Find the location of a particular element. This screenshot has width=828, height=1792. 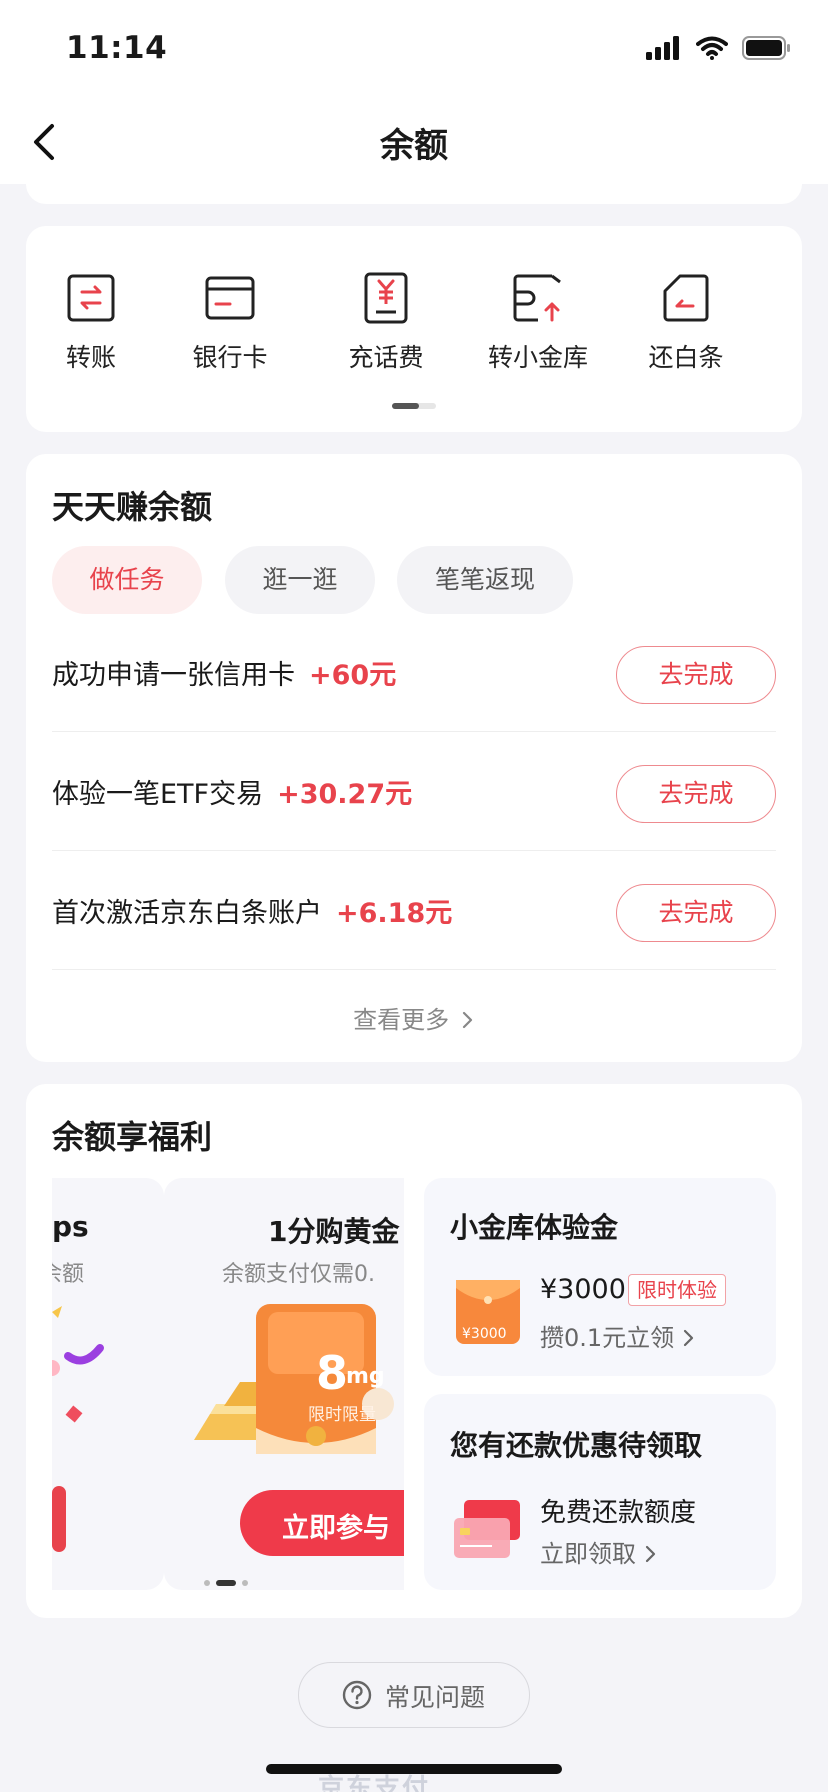

view-more-label: 查看更多 is located at coordinates (401, 1020).